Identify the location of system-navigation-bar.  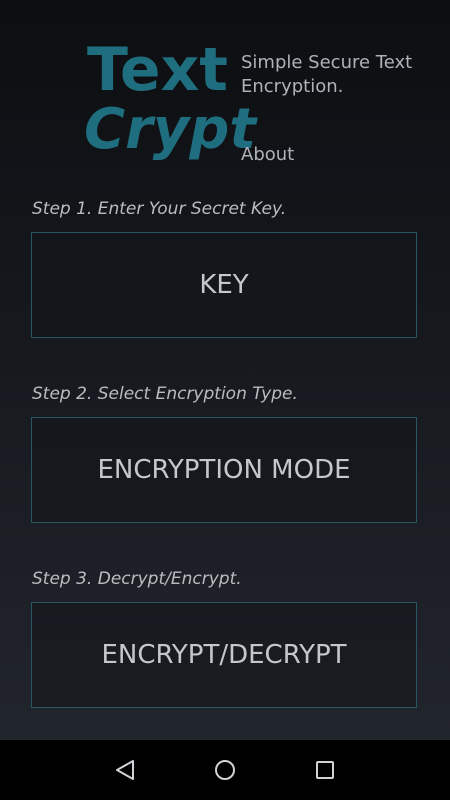
(225, 770).